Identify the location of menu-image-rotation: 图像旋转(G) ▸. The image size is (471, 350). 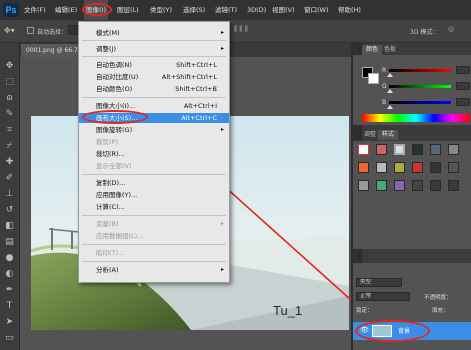
(154, 130).